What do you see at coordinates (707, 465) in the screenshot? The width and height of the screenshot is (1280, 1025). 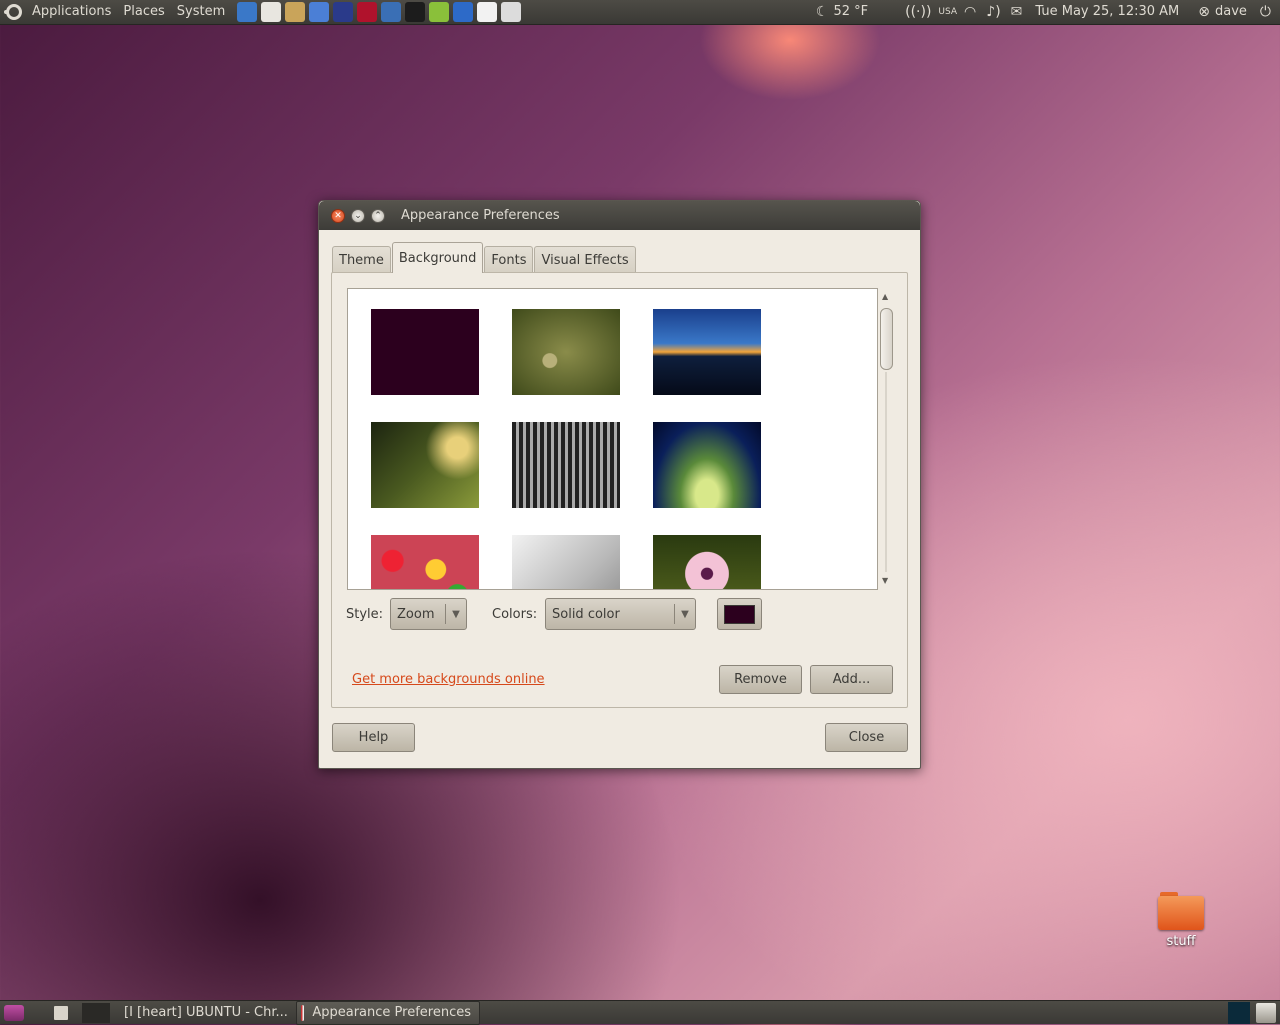 I see `wallpaper-thumb-blue-green-light-rays` at bounding box center [707, 465].